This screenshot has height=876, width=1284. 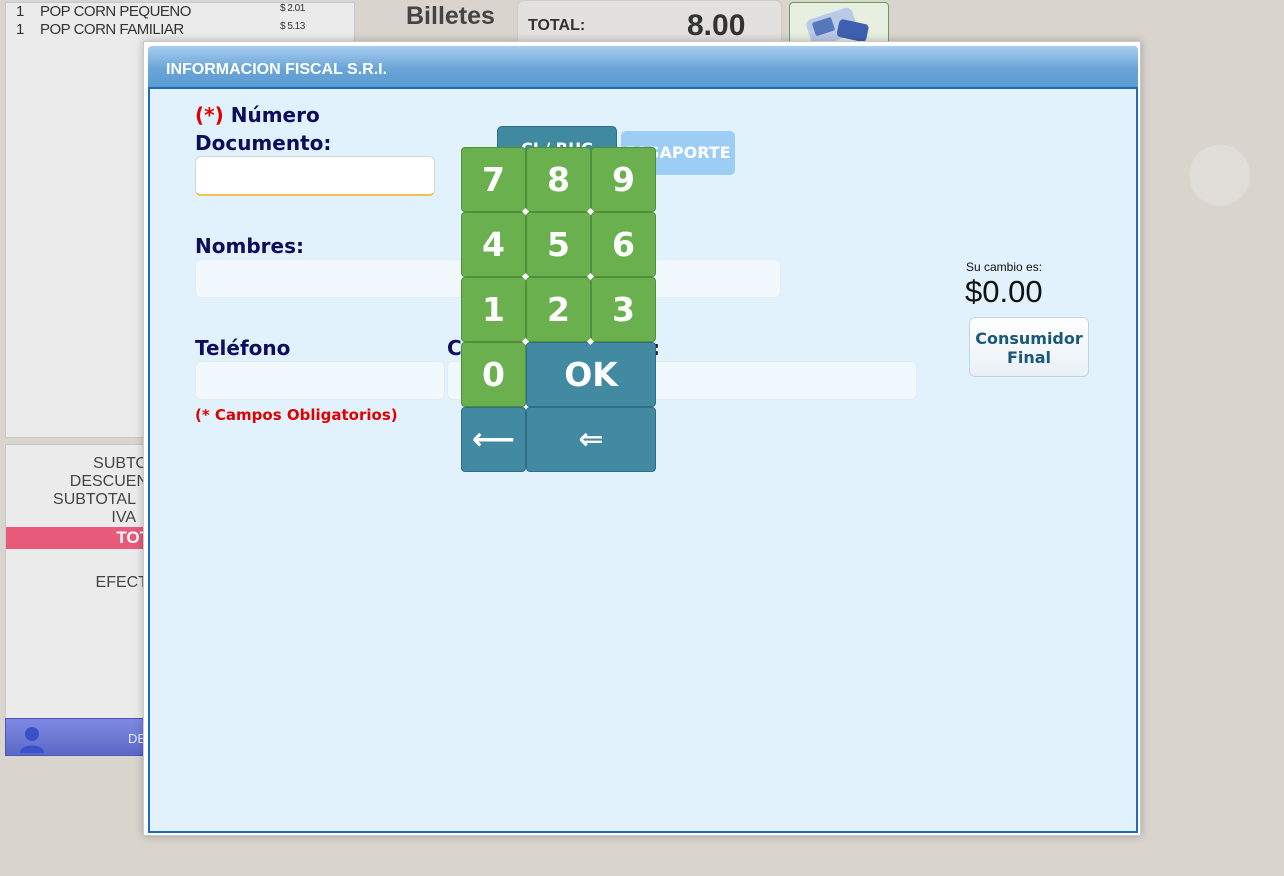 What do you see at coordinates (558, 244) in the screenshot?
I see `key-5: 5` at bounding box center [558, 244].